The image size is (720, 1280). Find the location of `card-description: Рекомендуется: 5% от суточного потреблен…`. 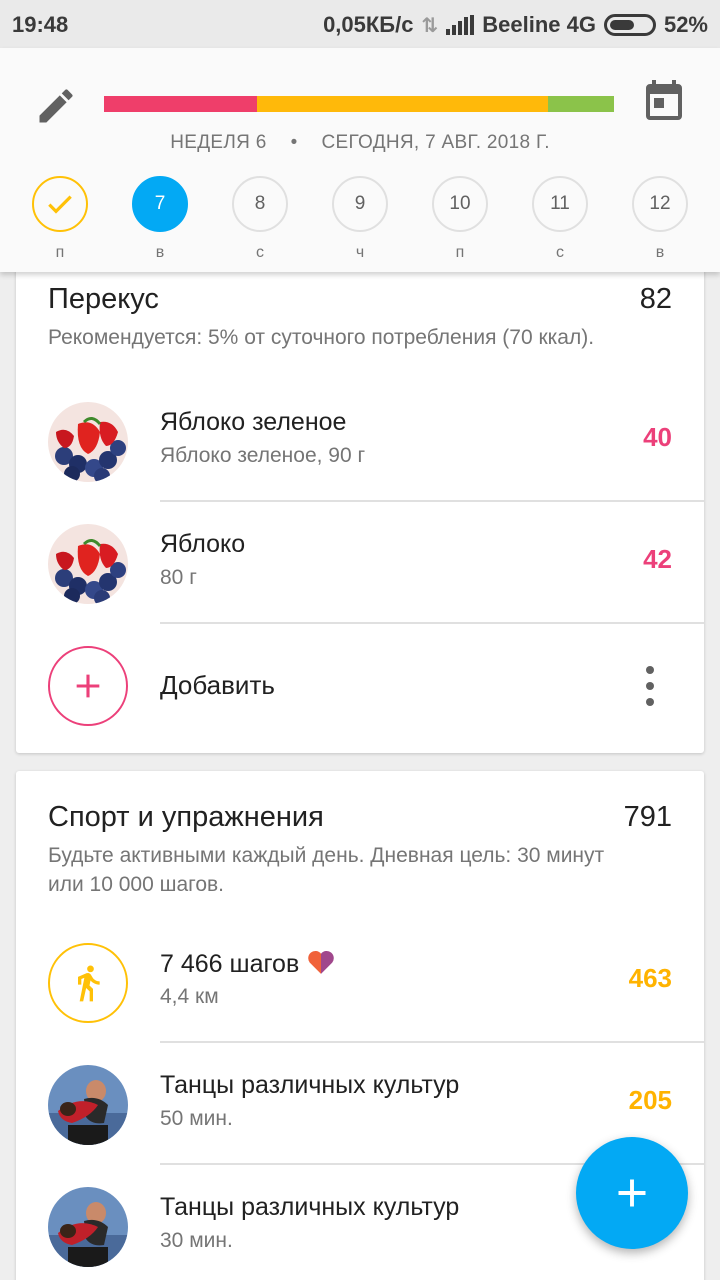

card-description: Рекомендуется: 5% от суточного потреблен… is located at coordinates (321, 337).